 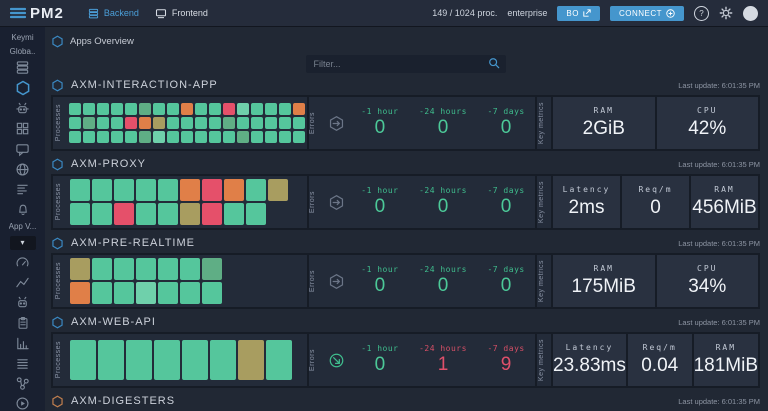 What do you see at coordinates (23, 363) in the screenshot?
I see `logs-list-icon` at bounding box center [23, 363].